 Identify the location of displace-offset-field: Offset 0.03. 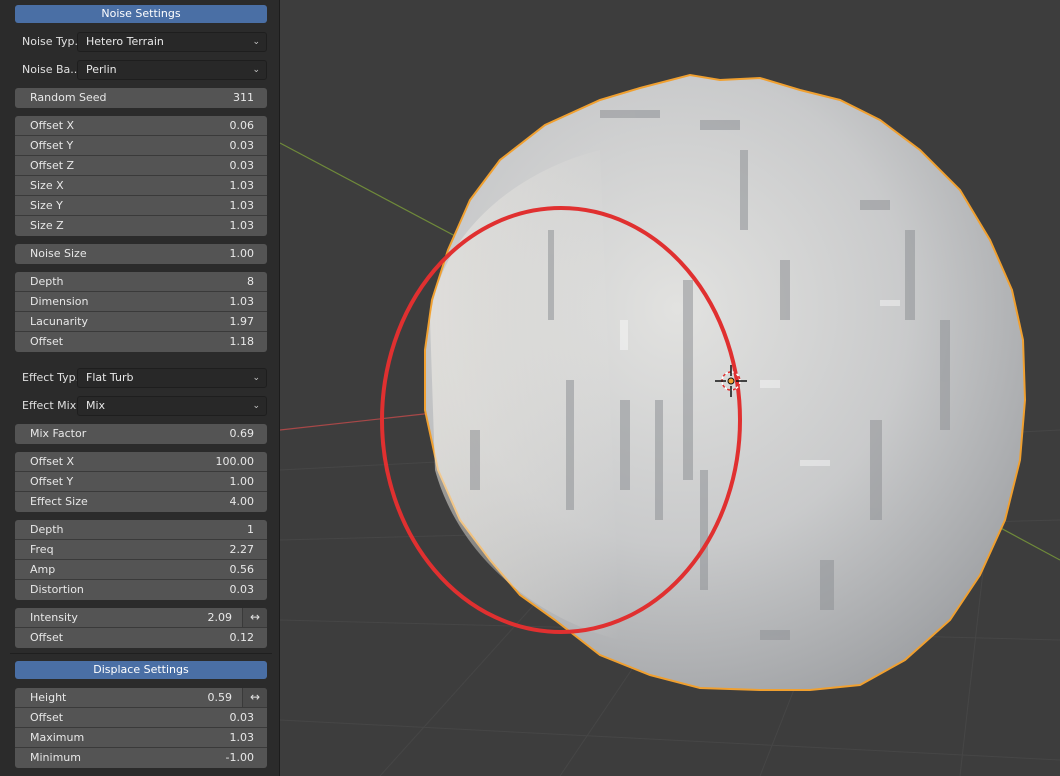
(141, 718).